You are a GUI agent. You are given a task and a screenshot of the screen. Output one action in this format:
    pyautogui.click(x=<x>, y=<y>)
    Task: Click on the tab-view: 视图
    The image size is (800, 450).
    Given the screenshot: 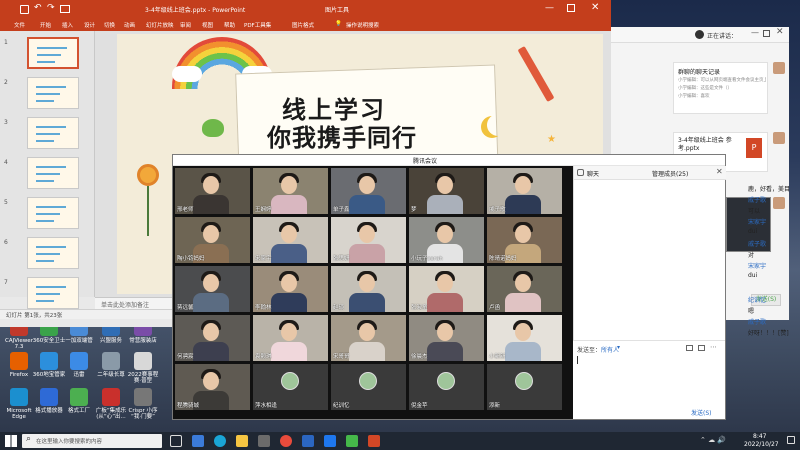 What is the action you would take?
    pyautogui.click(x=207, y=25)
    